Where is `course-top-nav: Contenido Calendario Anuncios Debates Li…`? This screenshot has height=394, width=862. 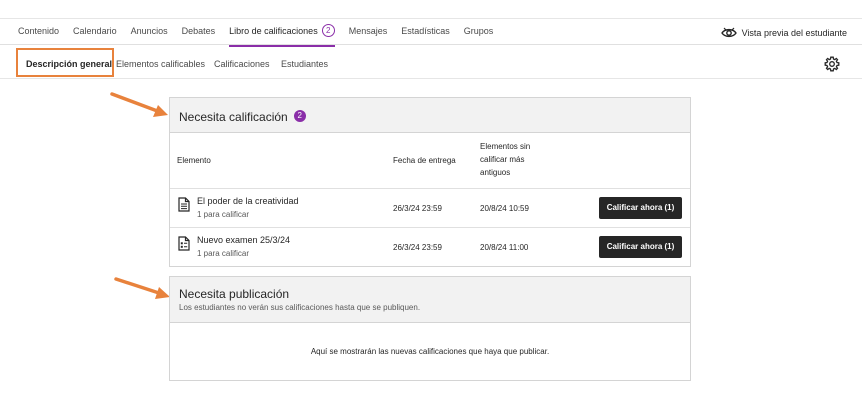 course-top-nav: Contenido Calendario Anuncios Debates Li… is located at coordinates (431, 32).